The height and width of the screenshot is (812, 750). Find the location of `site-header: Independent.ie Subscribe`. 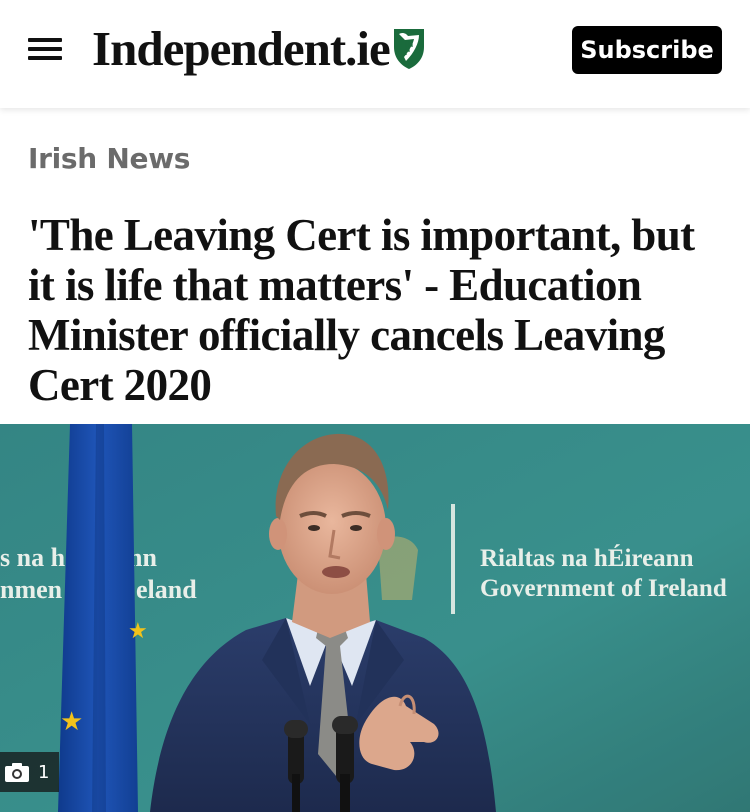

site-header: Independent.ie Subscribe is located at coordinates (375, 54).